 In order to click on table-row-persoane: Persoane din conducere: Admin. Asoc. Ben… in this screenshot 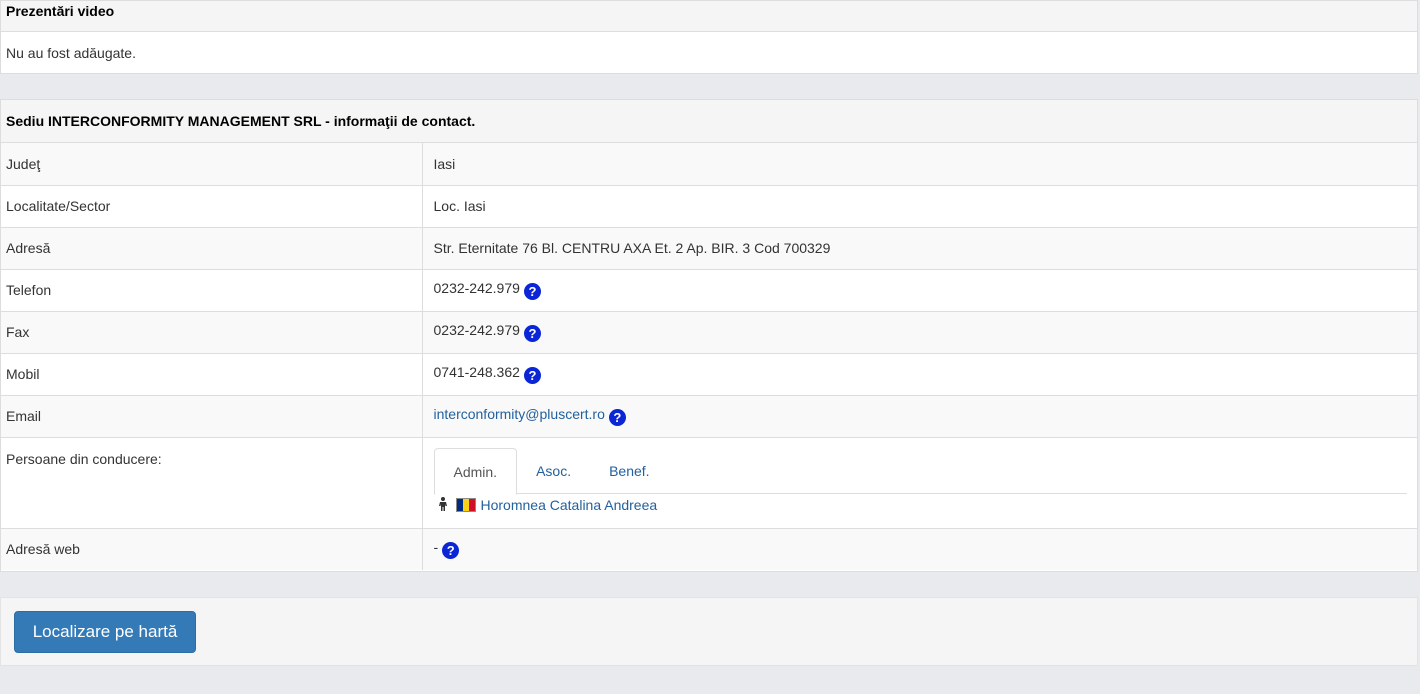, I will do `click(709, 482)`.